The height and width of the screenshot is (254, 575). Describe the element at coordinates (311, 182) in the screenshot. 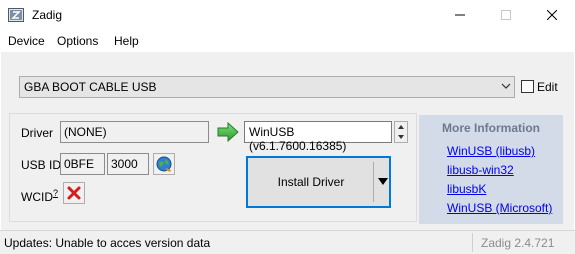

I see `install-driver-label: Install Driver` at that location.